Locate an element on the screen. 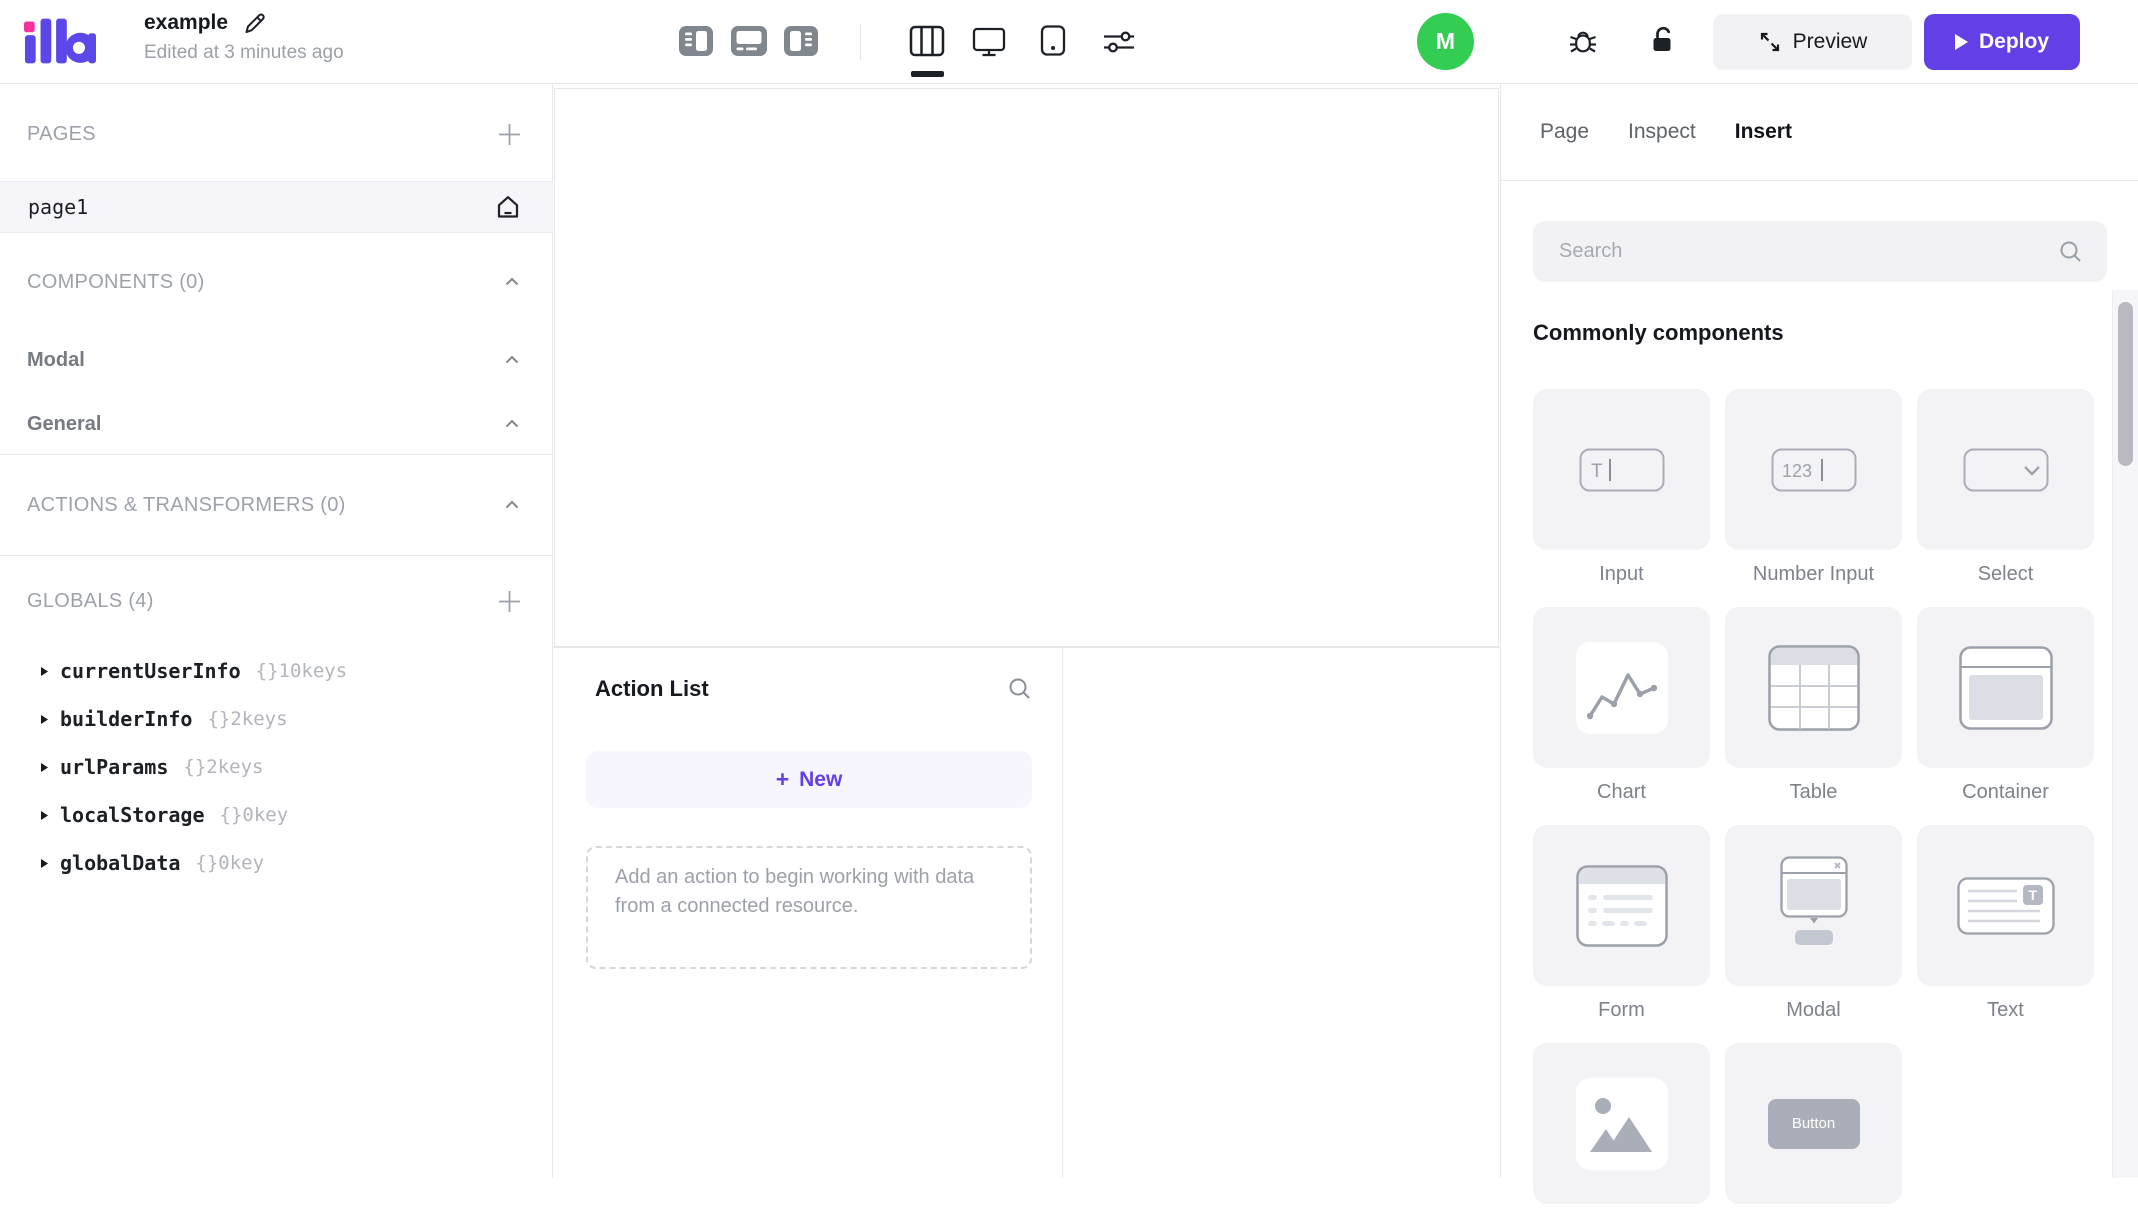 The width and height of the screenshot is (2138, 1216). component-item-select: Select is located at coordinates (2005, 488).